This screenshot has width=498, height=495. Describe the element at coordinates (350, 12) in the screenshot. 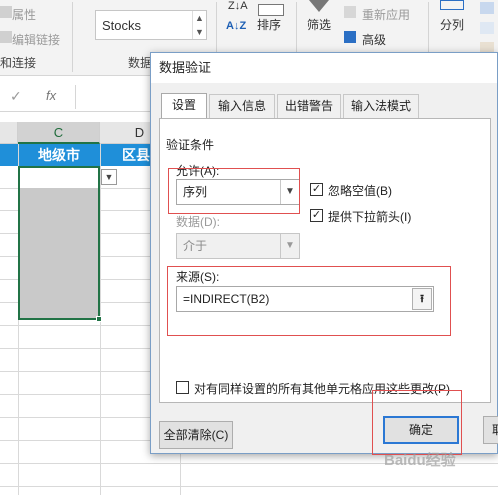

I see `reapply-icon` at that location.